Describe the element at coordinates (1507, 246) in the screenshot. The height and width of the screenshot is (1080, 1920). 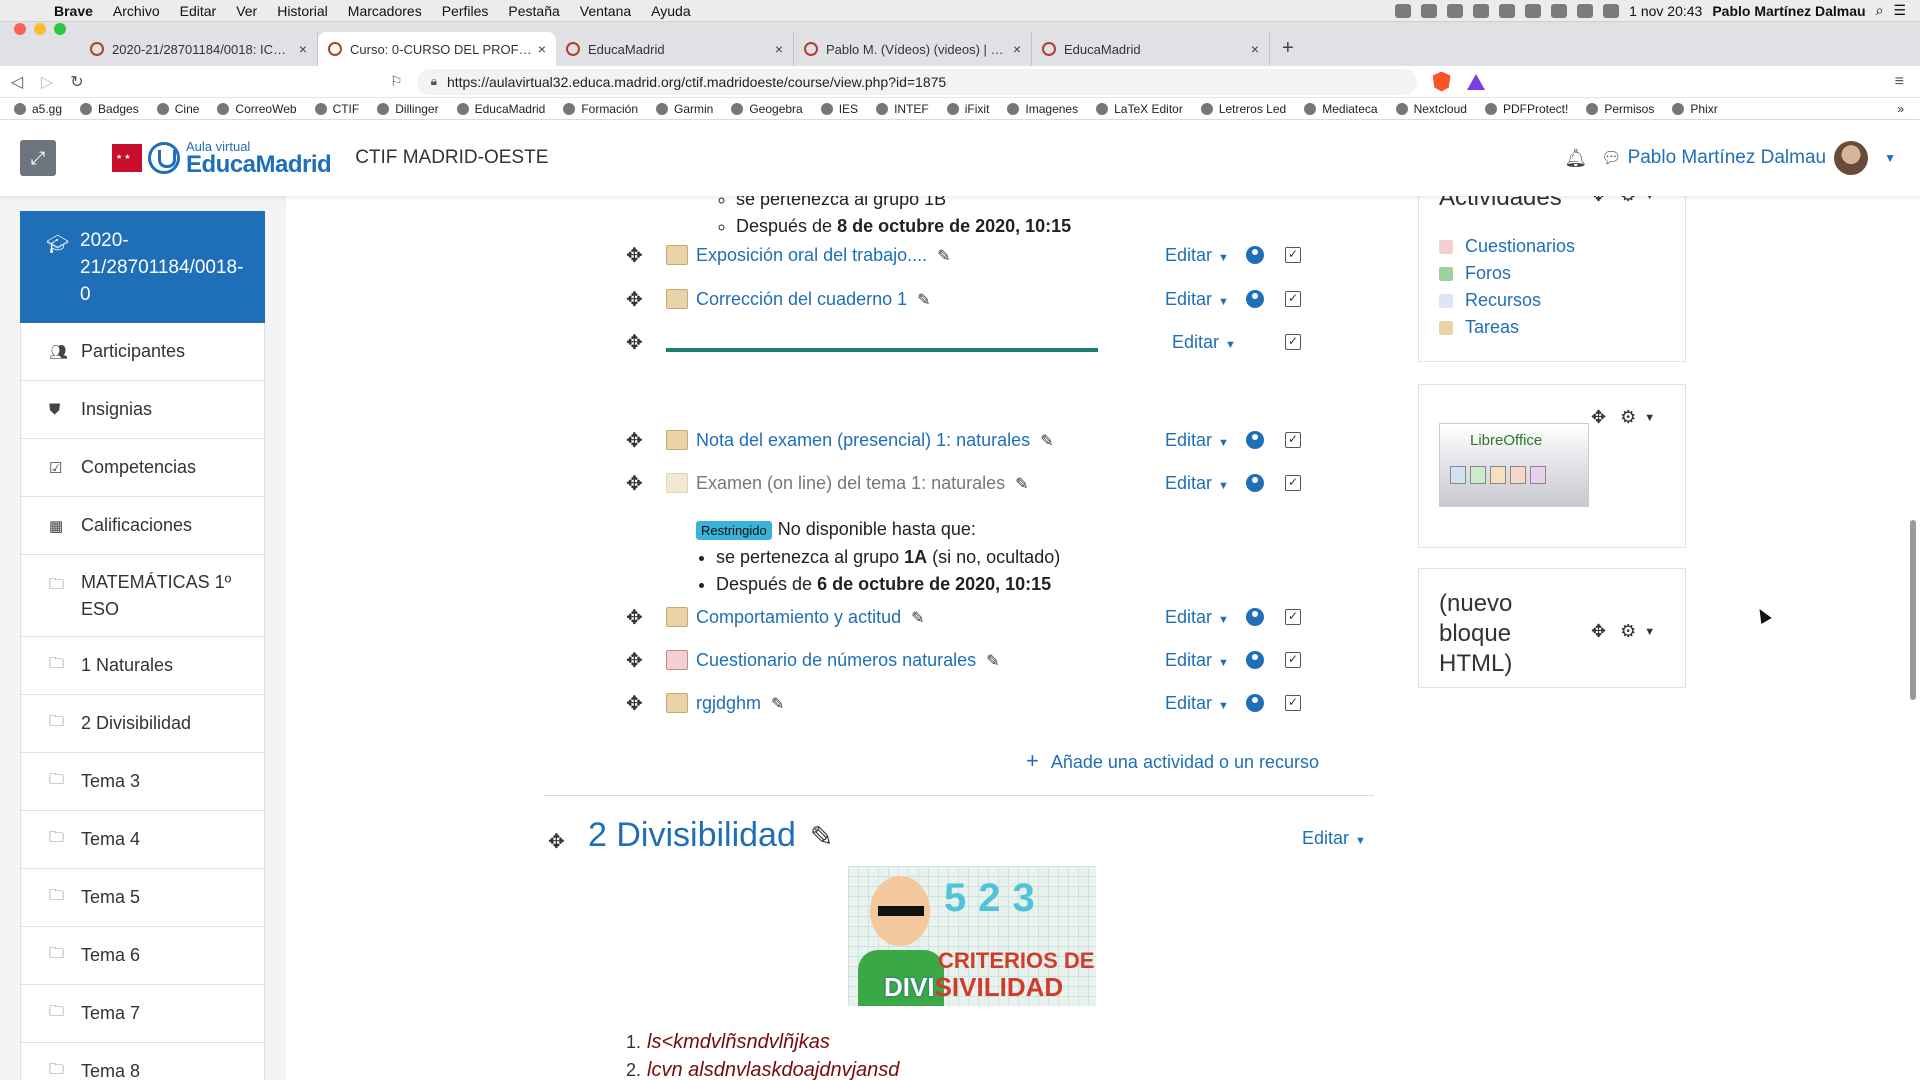
I see `block-link-cuestionarios: Cuestionarios` at that location.